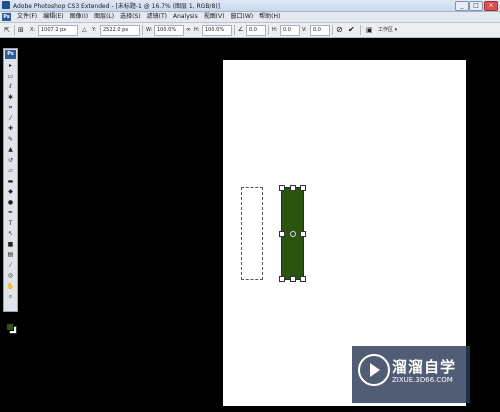 This screenshot has width=500, height=412. I want to click on transform-handle-top-left, so click(282, 188).